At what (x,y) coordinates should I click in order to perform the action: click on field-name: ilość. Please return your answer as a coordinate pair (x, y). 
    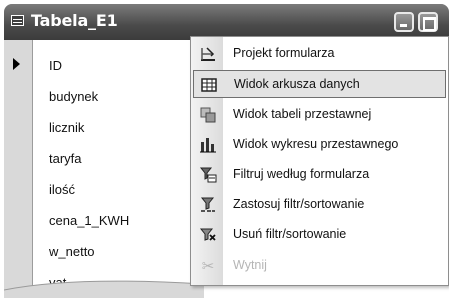
    Looking at the image, I should click on (62, 189).